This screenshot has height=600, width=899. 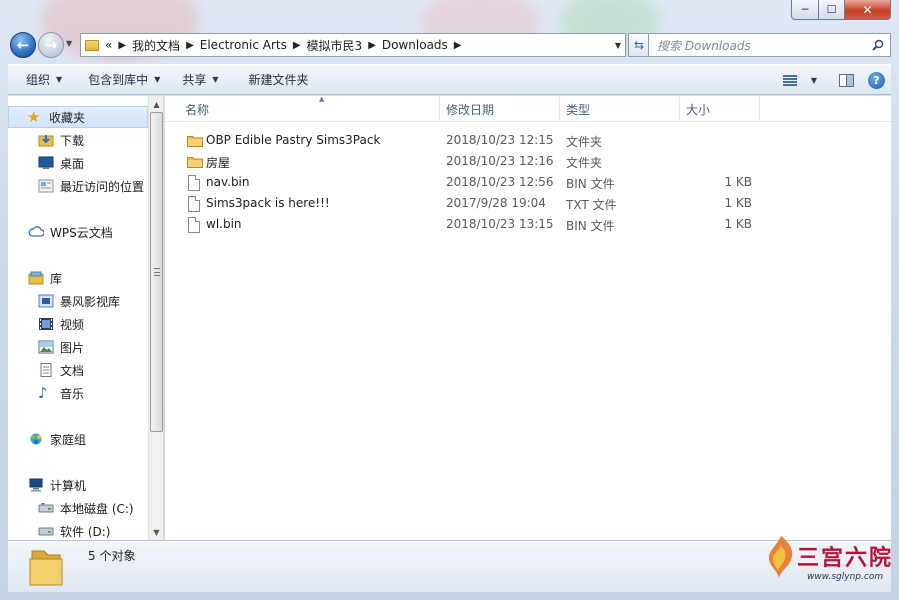 I want to click on refresh-button: ⇆, so click(x=639, y=45).